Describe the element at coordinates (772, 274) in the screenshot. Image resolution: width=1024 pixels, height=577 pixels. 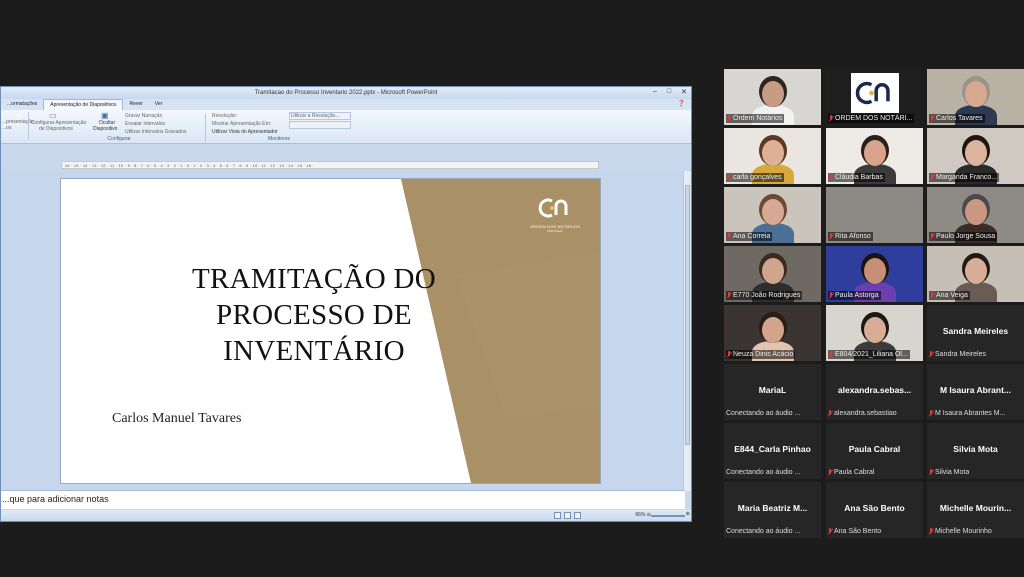
I see `participant-tile: E770 João Rodrigues` at that location.